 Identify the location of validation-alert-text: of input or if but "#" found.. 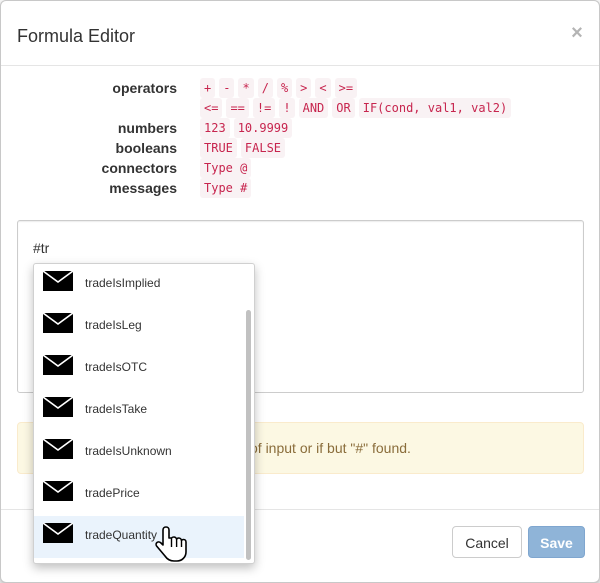
(330, 448).